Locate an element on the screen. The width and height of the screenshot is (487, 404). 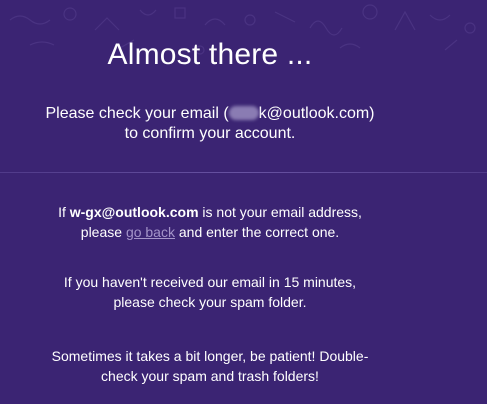
spam-notice-line-2: please check your spam folder. is located at coordinates (210, 302).